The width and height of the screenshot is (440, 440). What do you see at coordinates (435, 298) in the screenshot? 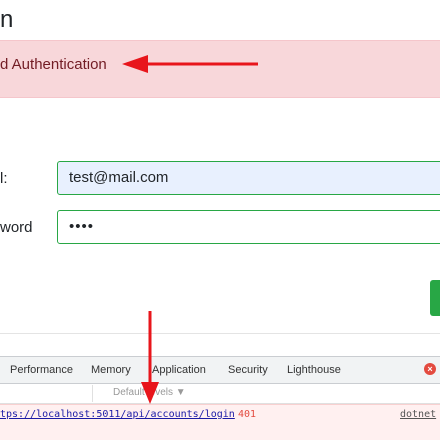
I see `login-button` at bounding box center [435, 298].